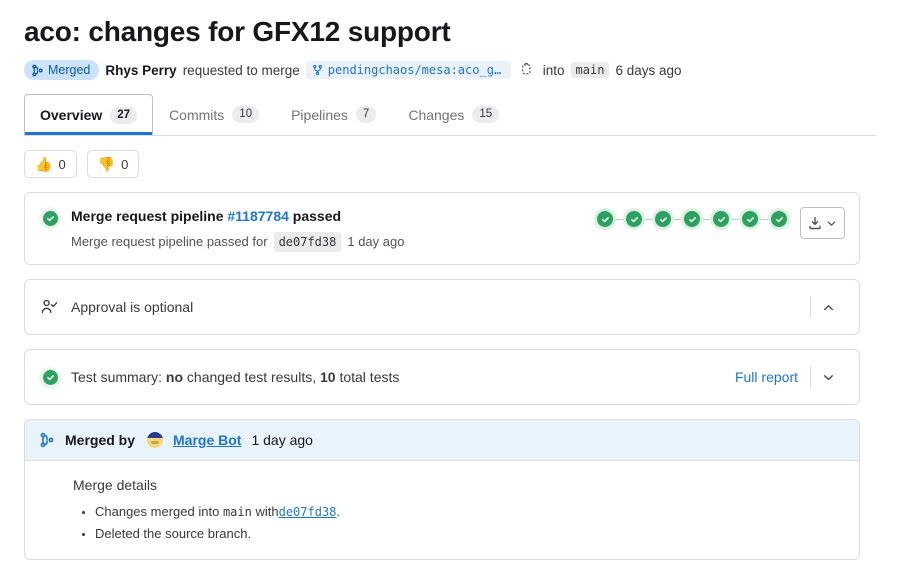 The image size is (900, 561). I want to click on chevron-down-icon, so click(831, 223).